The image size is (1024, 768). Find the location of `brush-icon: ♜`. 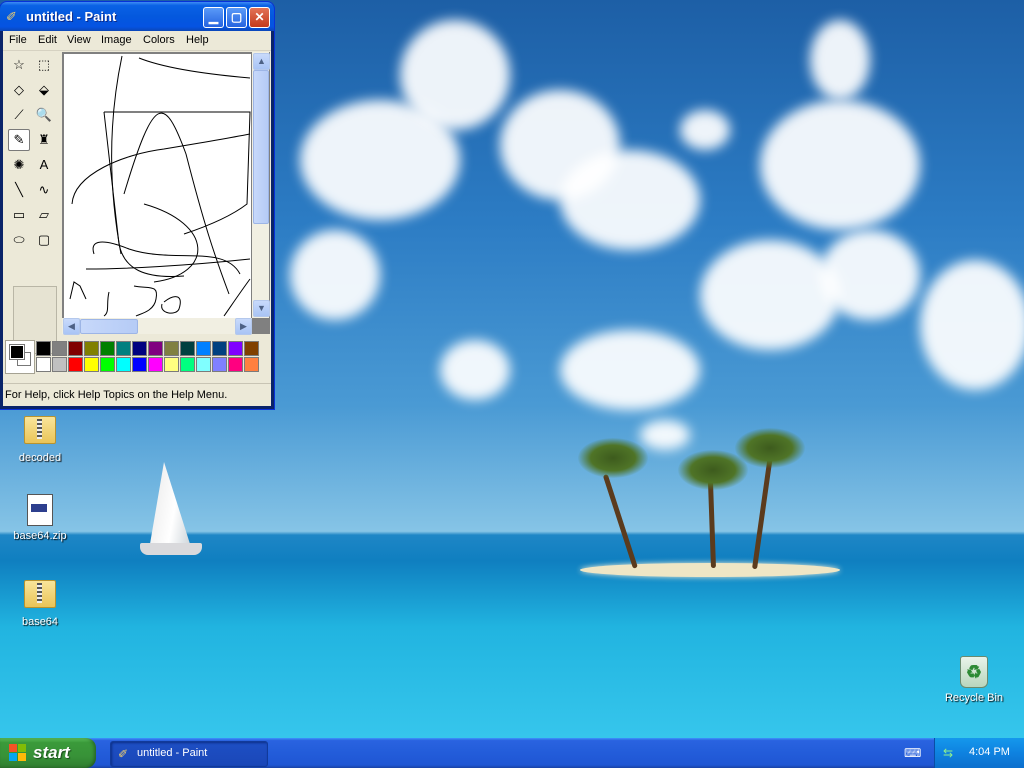

brush-icon: ♜ is located at coordinates (44, 140).